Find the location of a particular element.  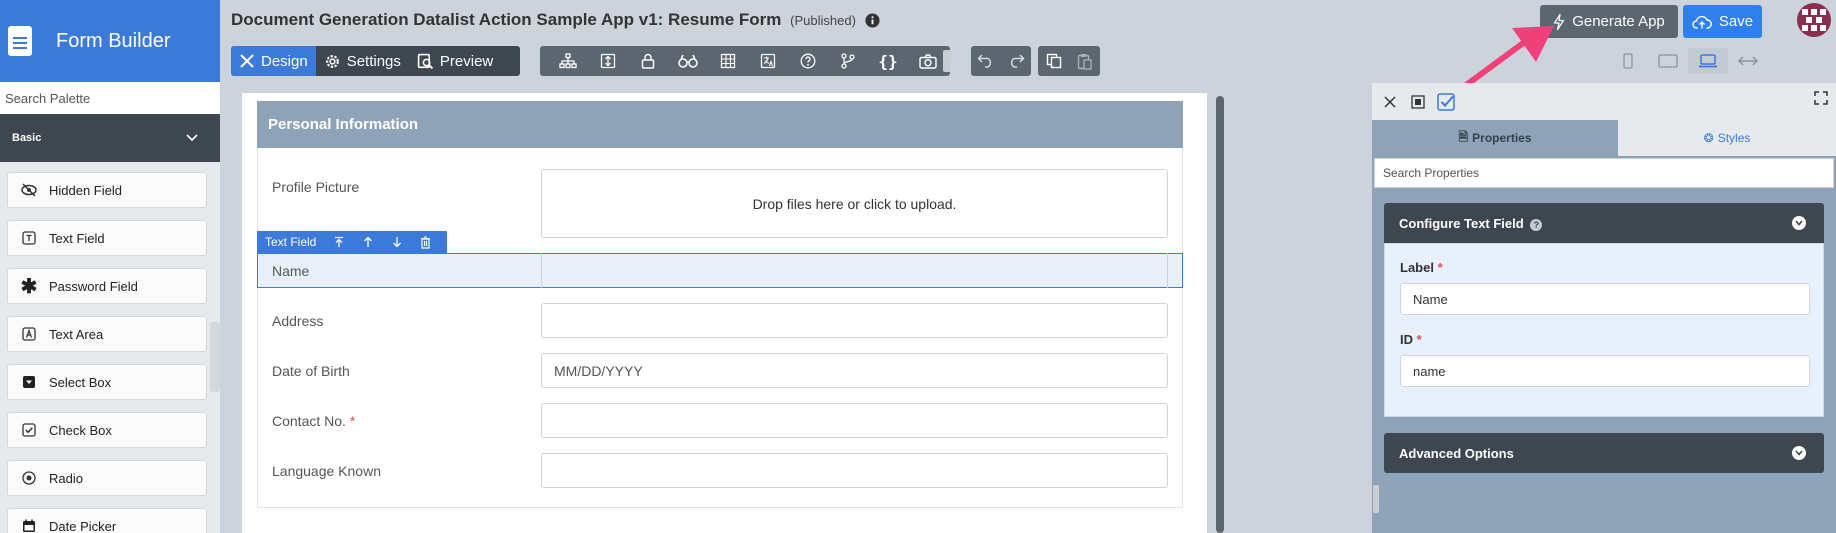

palette-category-basic: Basic is located at coordinates (110, 138).